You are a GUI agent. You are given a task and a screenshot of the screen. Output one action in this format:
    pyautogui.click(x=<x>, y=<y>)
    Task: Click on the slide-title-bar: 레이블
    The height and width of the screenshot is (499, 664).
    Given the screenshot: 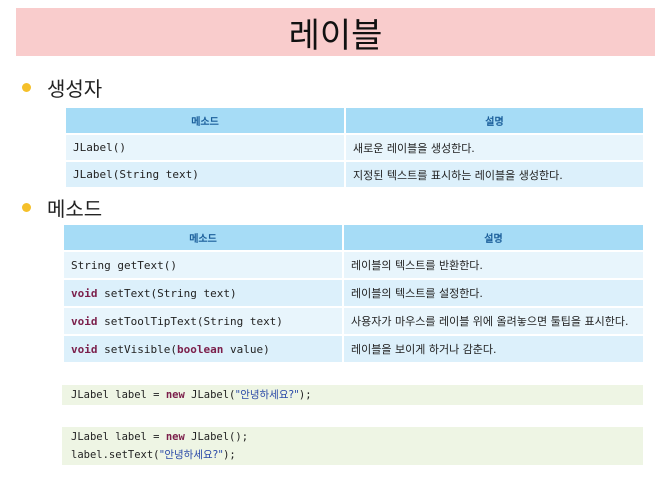 What is the action you would take?
    pyautogui.click(x=335, y=32)
    